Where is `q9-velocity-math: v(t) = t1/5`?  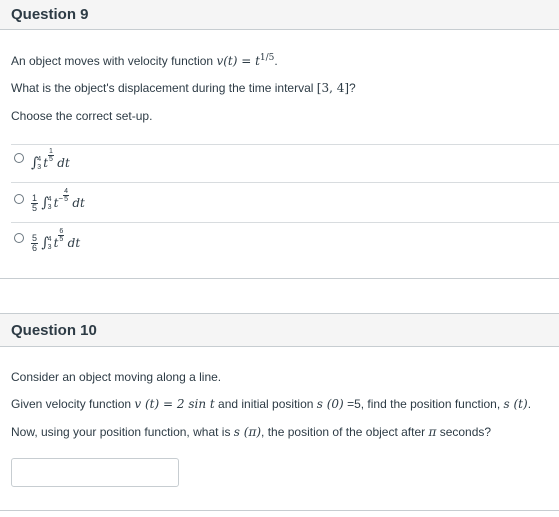
q9-velocity-math: v(t) = t1/5 is located at coordinates (245, 60).